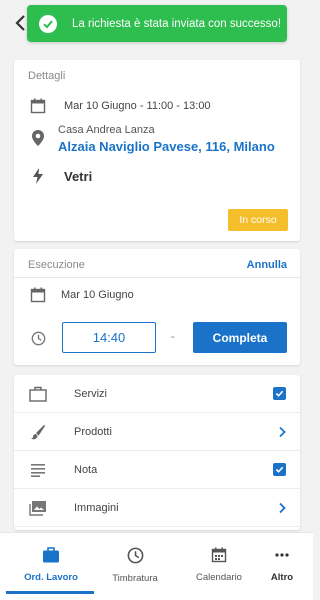  What do you see at coordinates (96, 507) in the screenshot?
I see `list-item-label: Immagini` at bounding box center [96, 507].